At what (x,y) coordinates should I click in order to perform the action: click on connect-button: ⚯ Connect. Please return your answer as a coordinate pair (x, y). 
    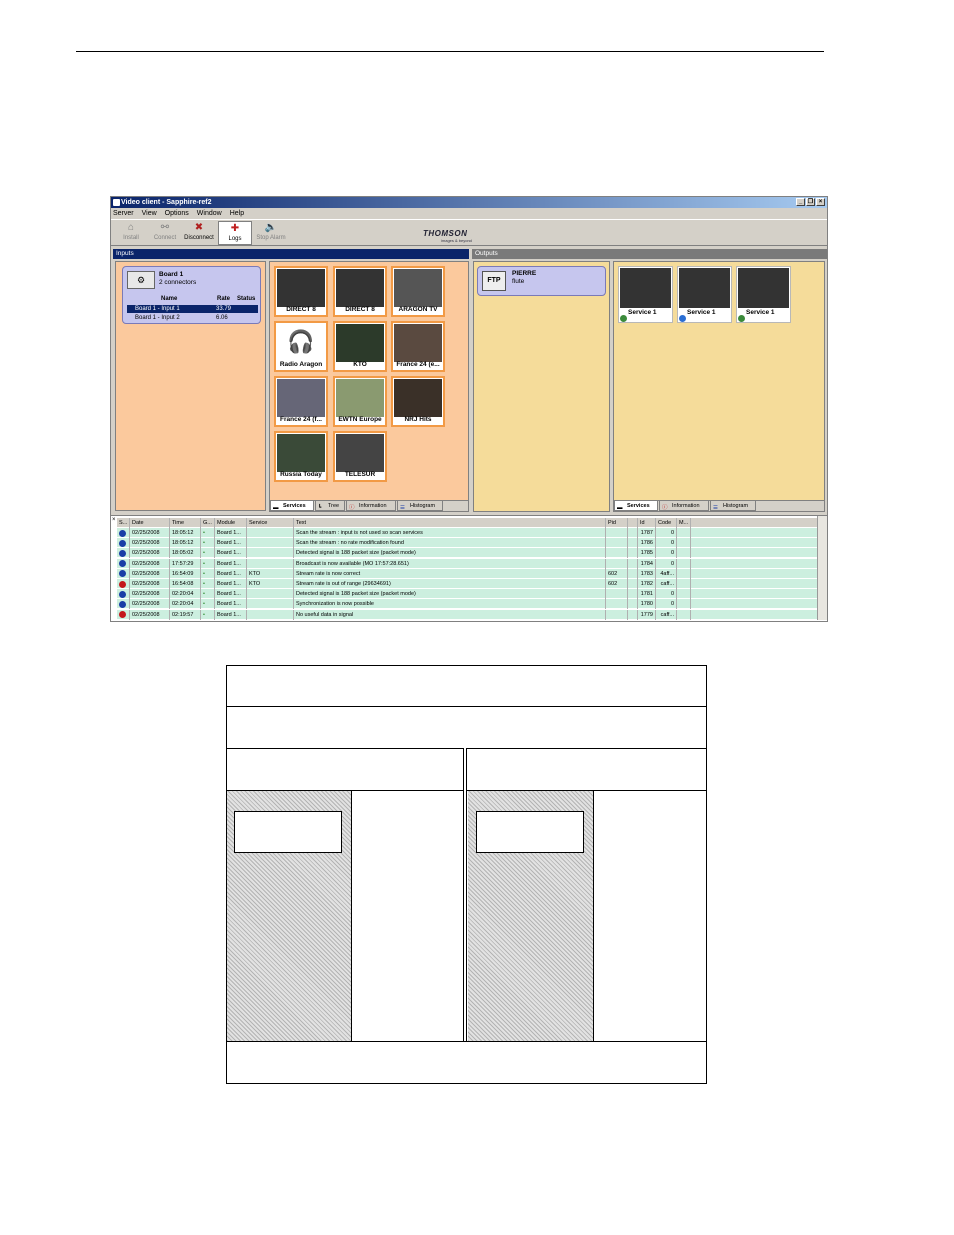
    Looking at the image, I should click on (165, 233).